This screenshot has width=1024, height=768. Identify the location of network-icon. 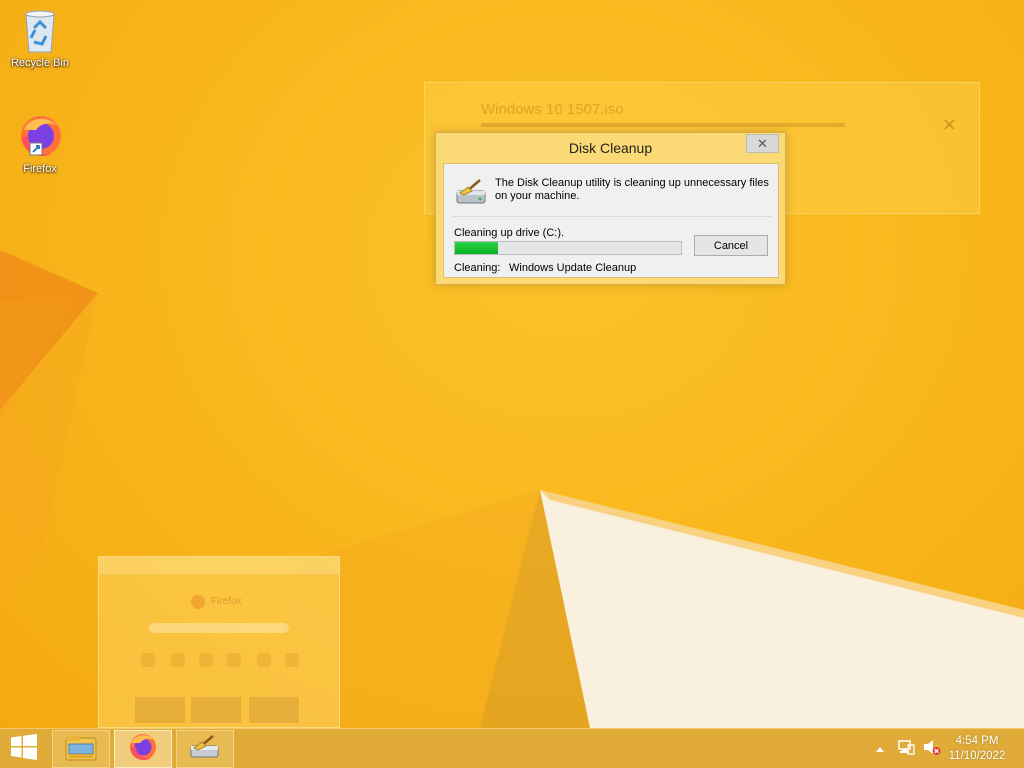
(906, 749).